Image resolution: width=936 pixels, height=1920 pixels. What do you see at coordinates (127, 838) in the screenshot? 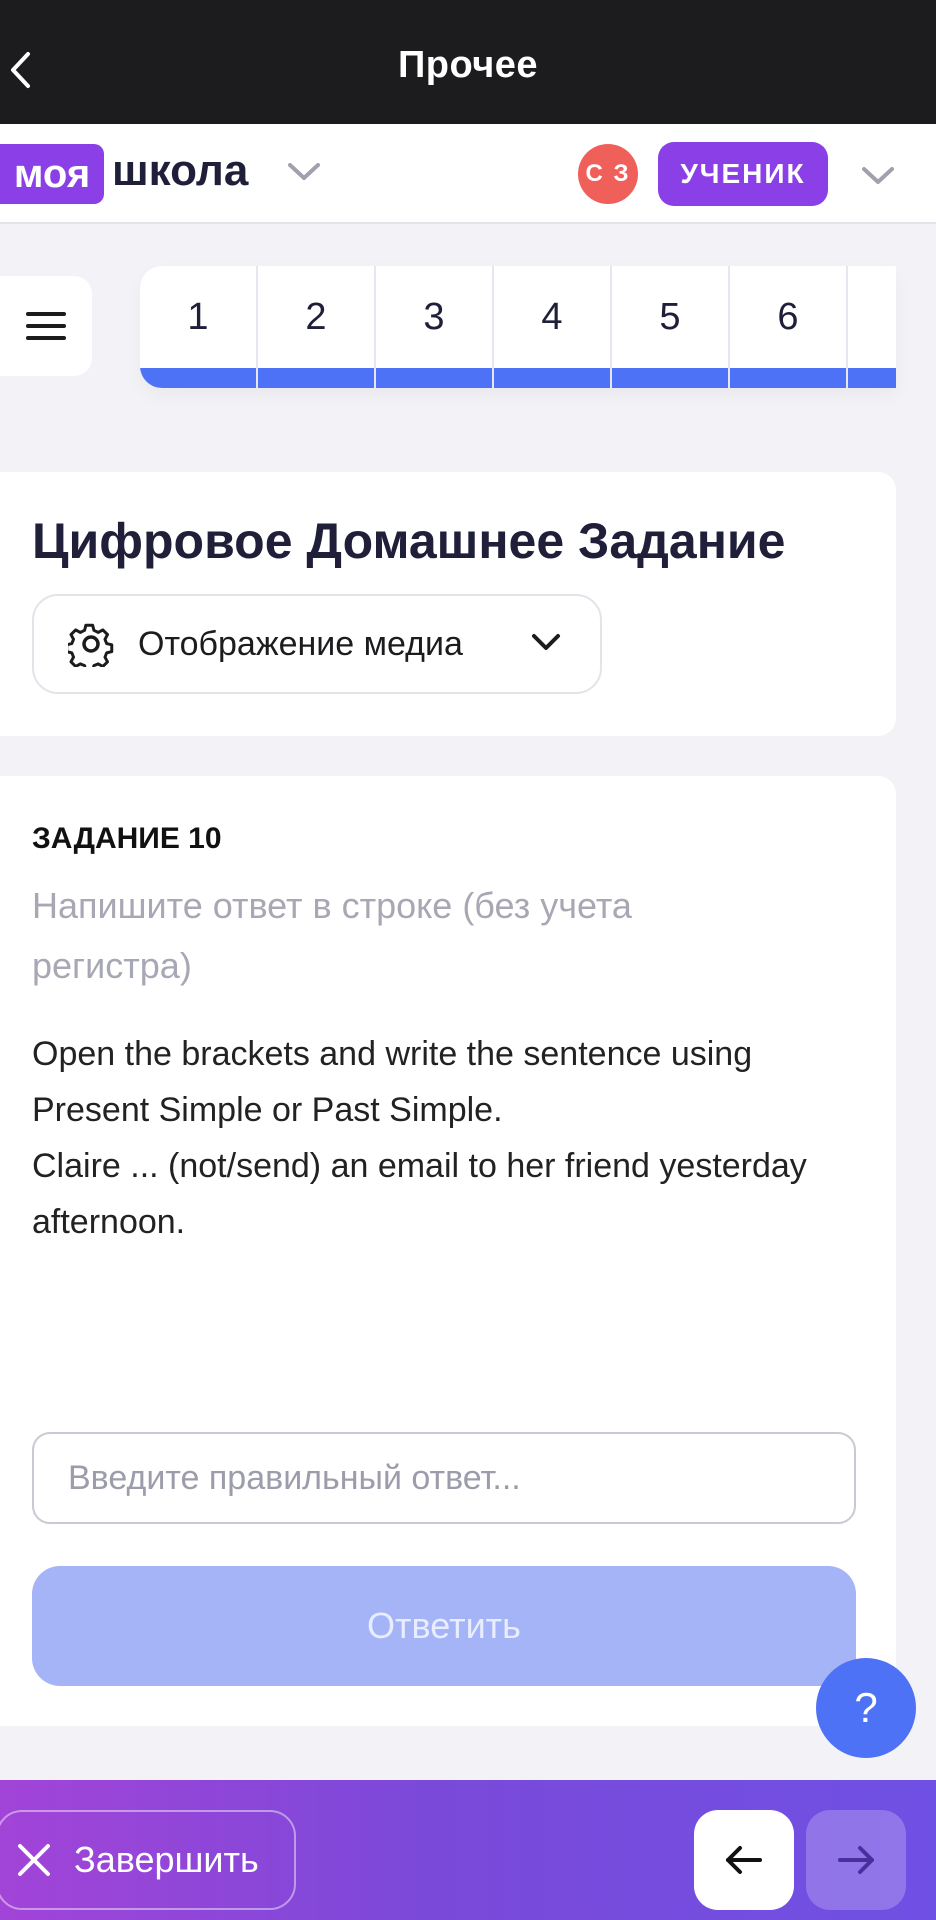
I see `task-number: ЗАДАНИЕ 10` at bounding box center [127, 838].